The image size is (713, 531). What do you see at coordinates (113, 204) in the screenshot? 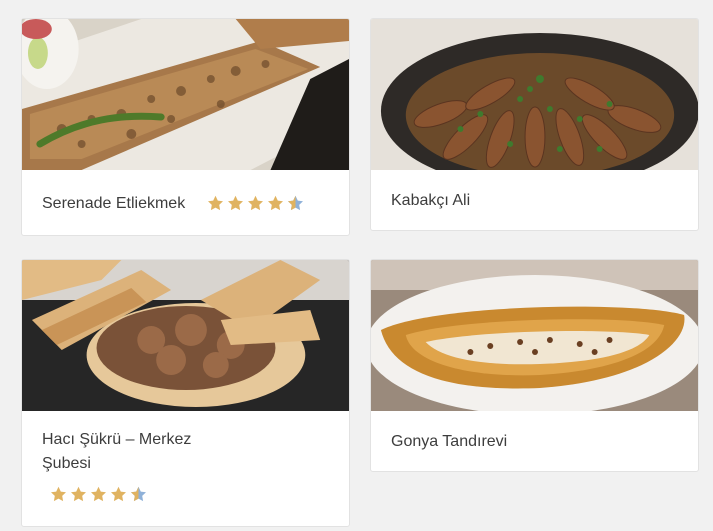
I see `restaurant-name: Serenade Etliekmek` at bounding box center [113, 204].